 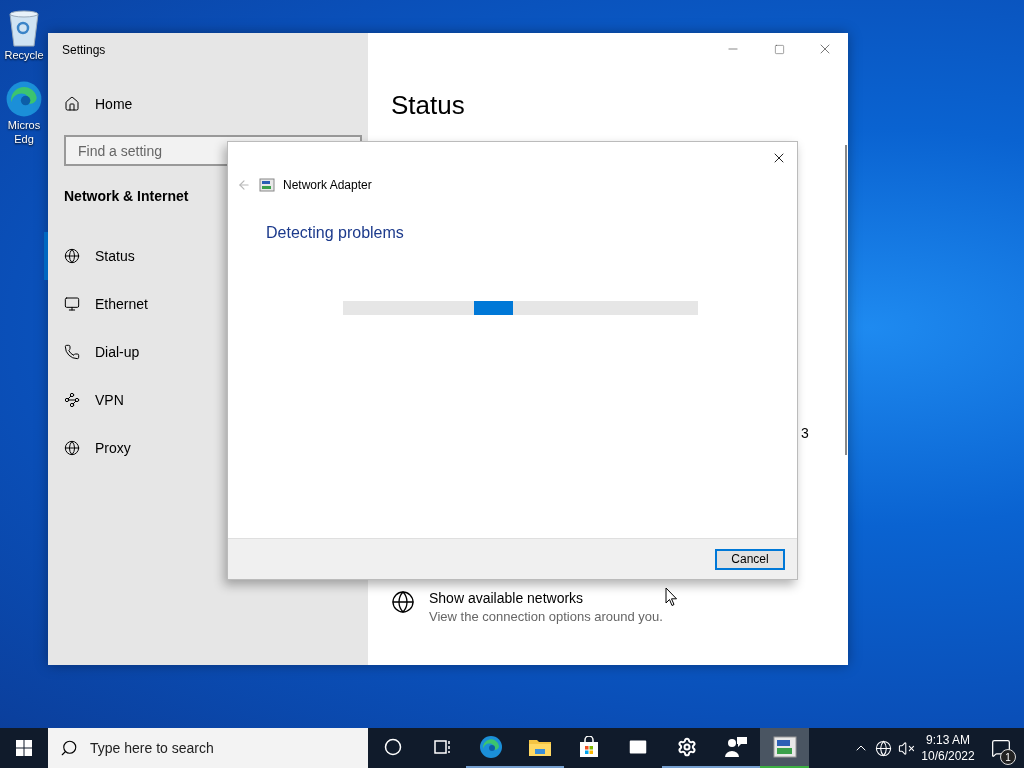 I want to click on windows-icon, so click(x=24, y=748).